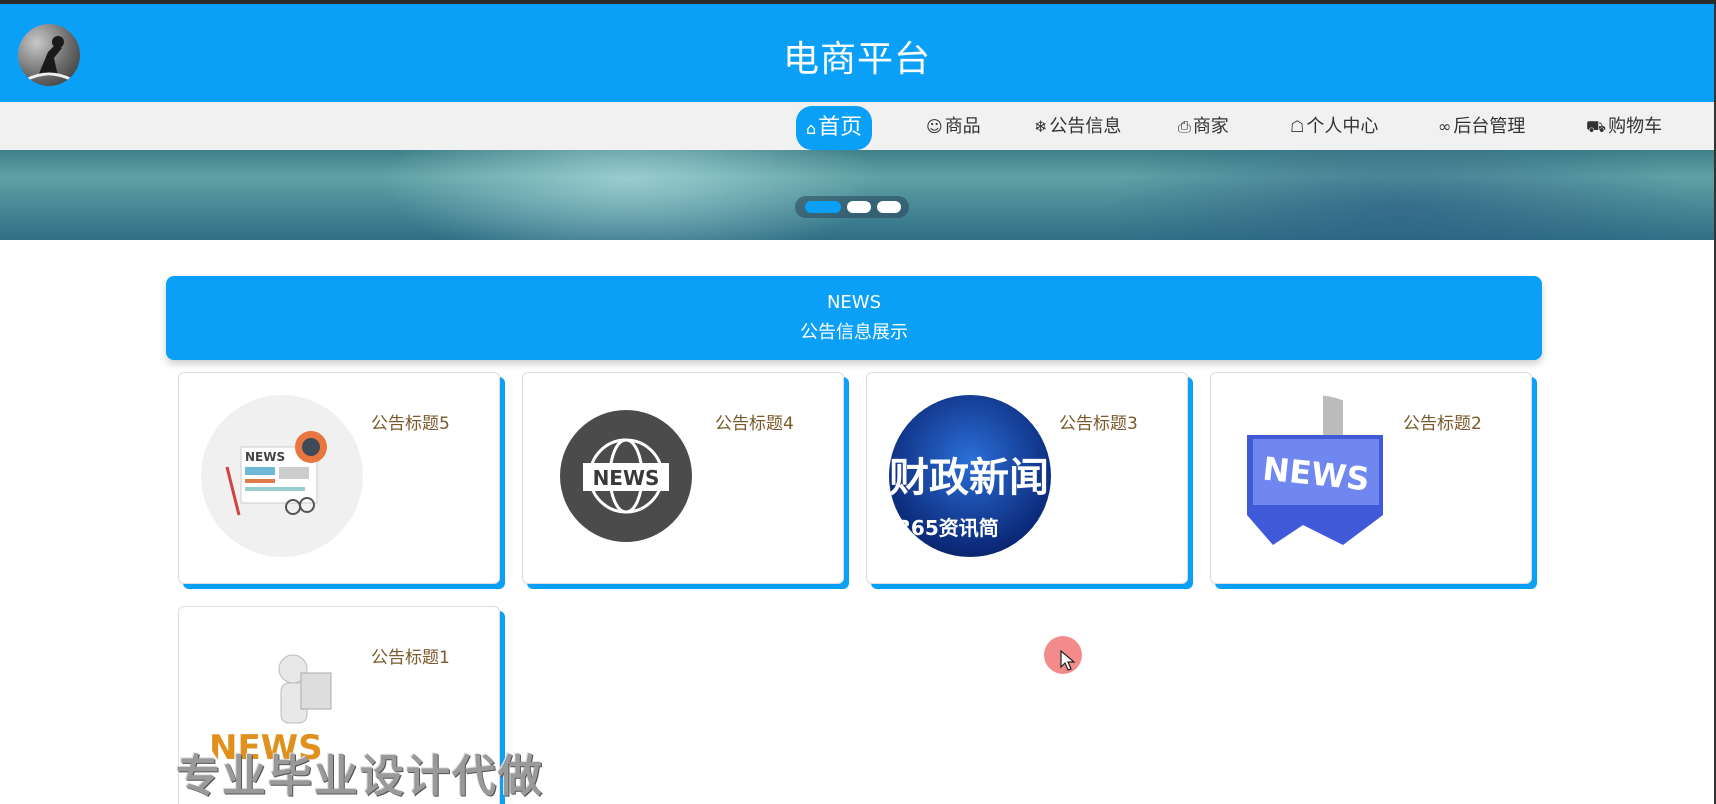 Image resolution: width=1716 pixels, height=804 pixels. I want to click on news-keyboard-key: NEWS, so click(1314, 476).